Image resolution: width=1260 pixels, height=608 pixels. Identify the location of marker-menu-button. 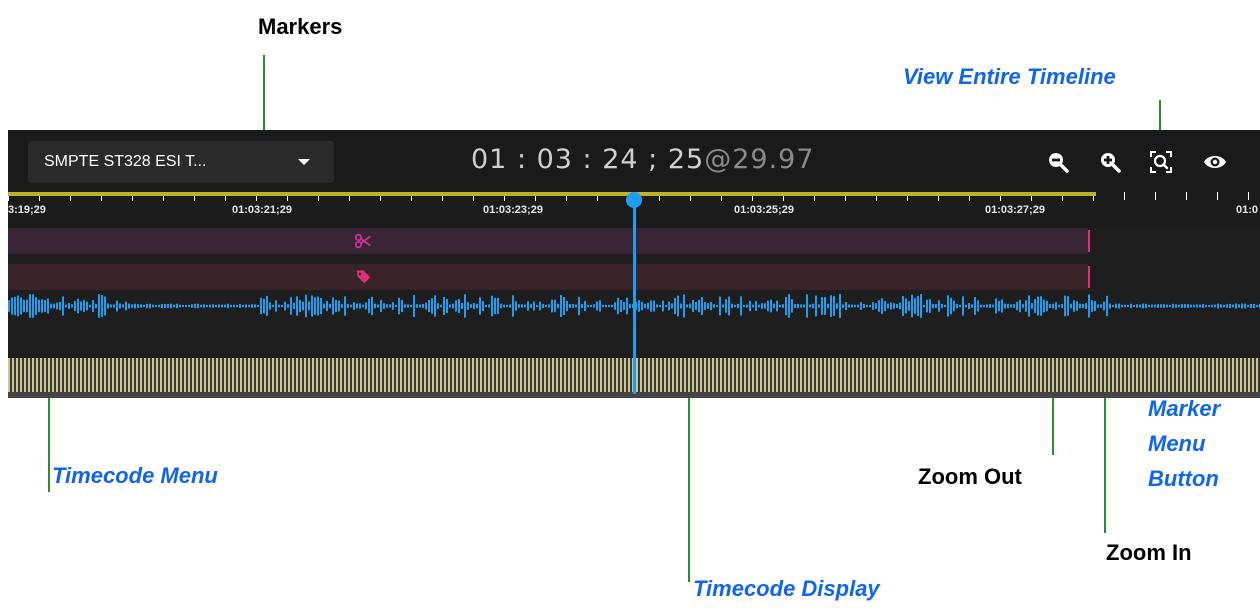
(1215, 162).